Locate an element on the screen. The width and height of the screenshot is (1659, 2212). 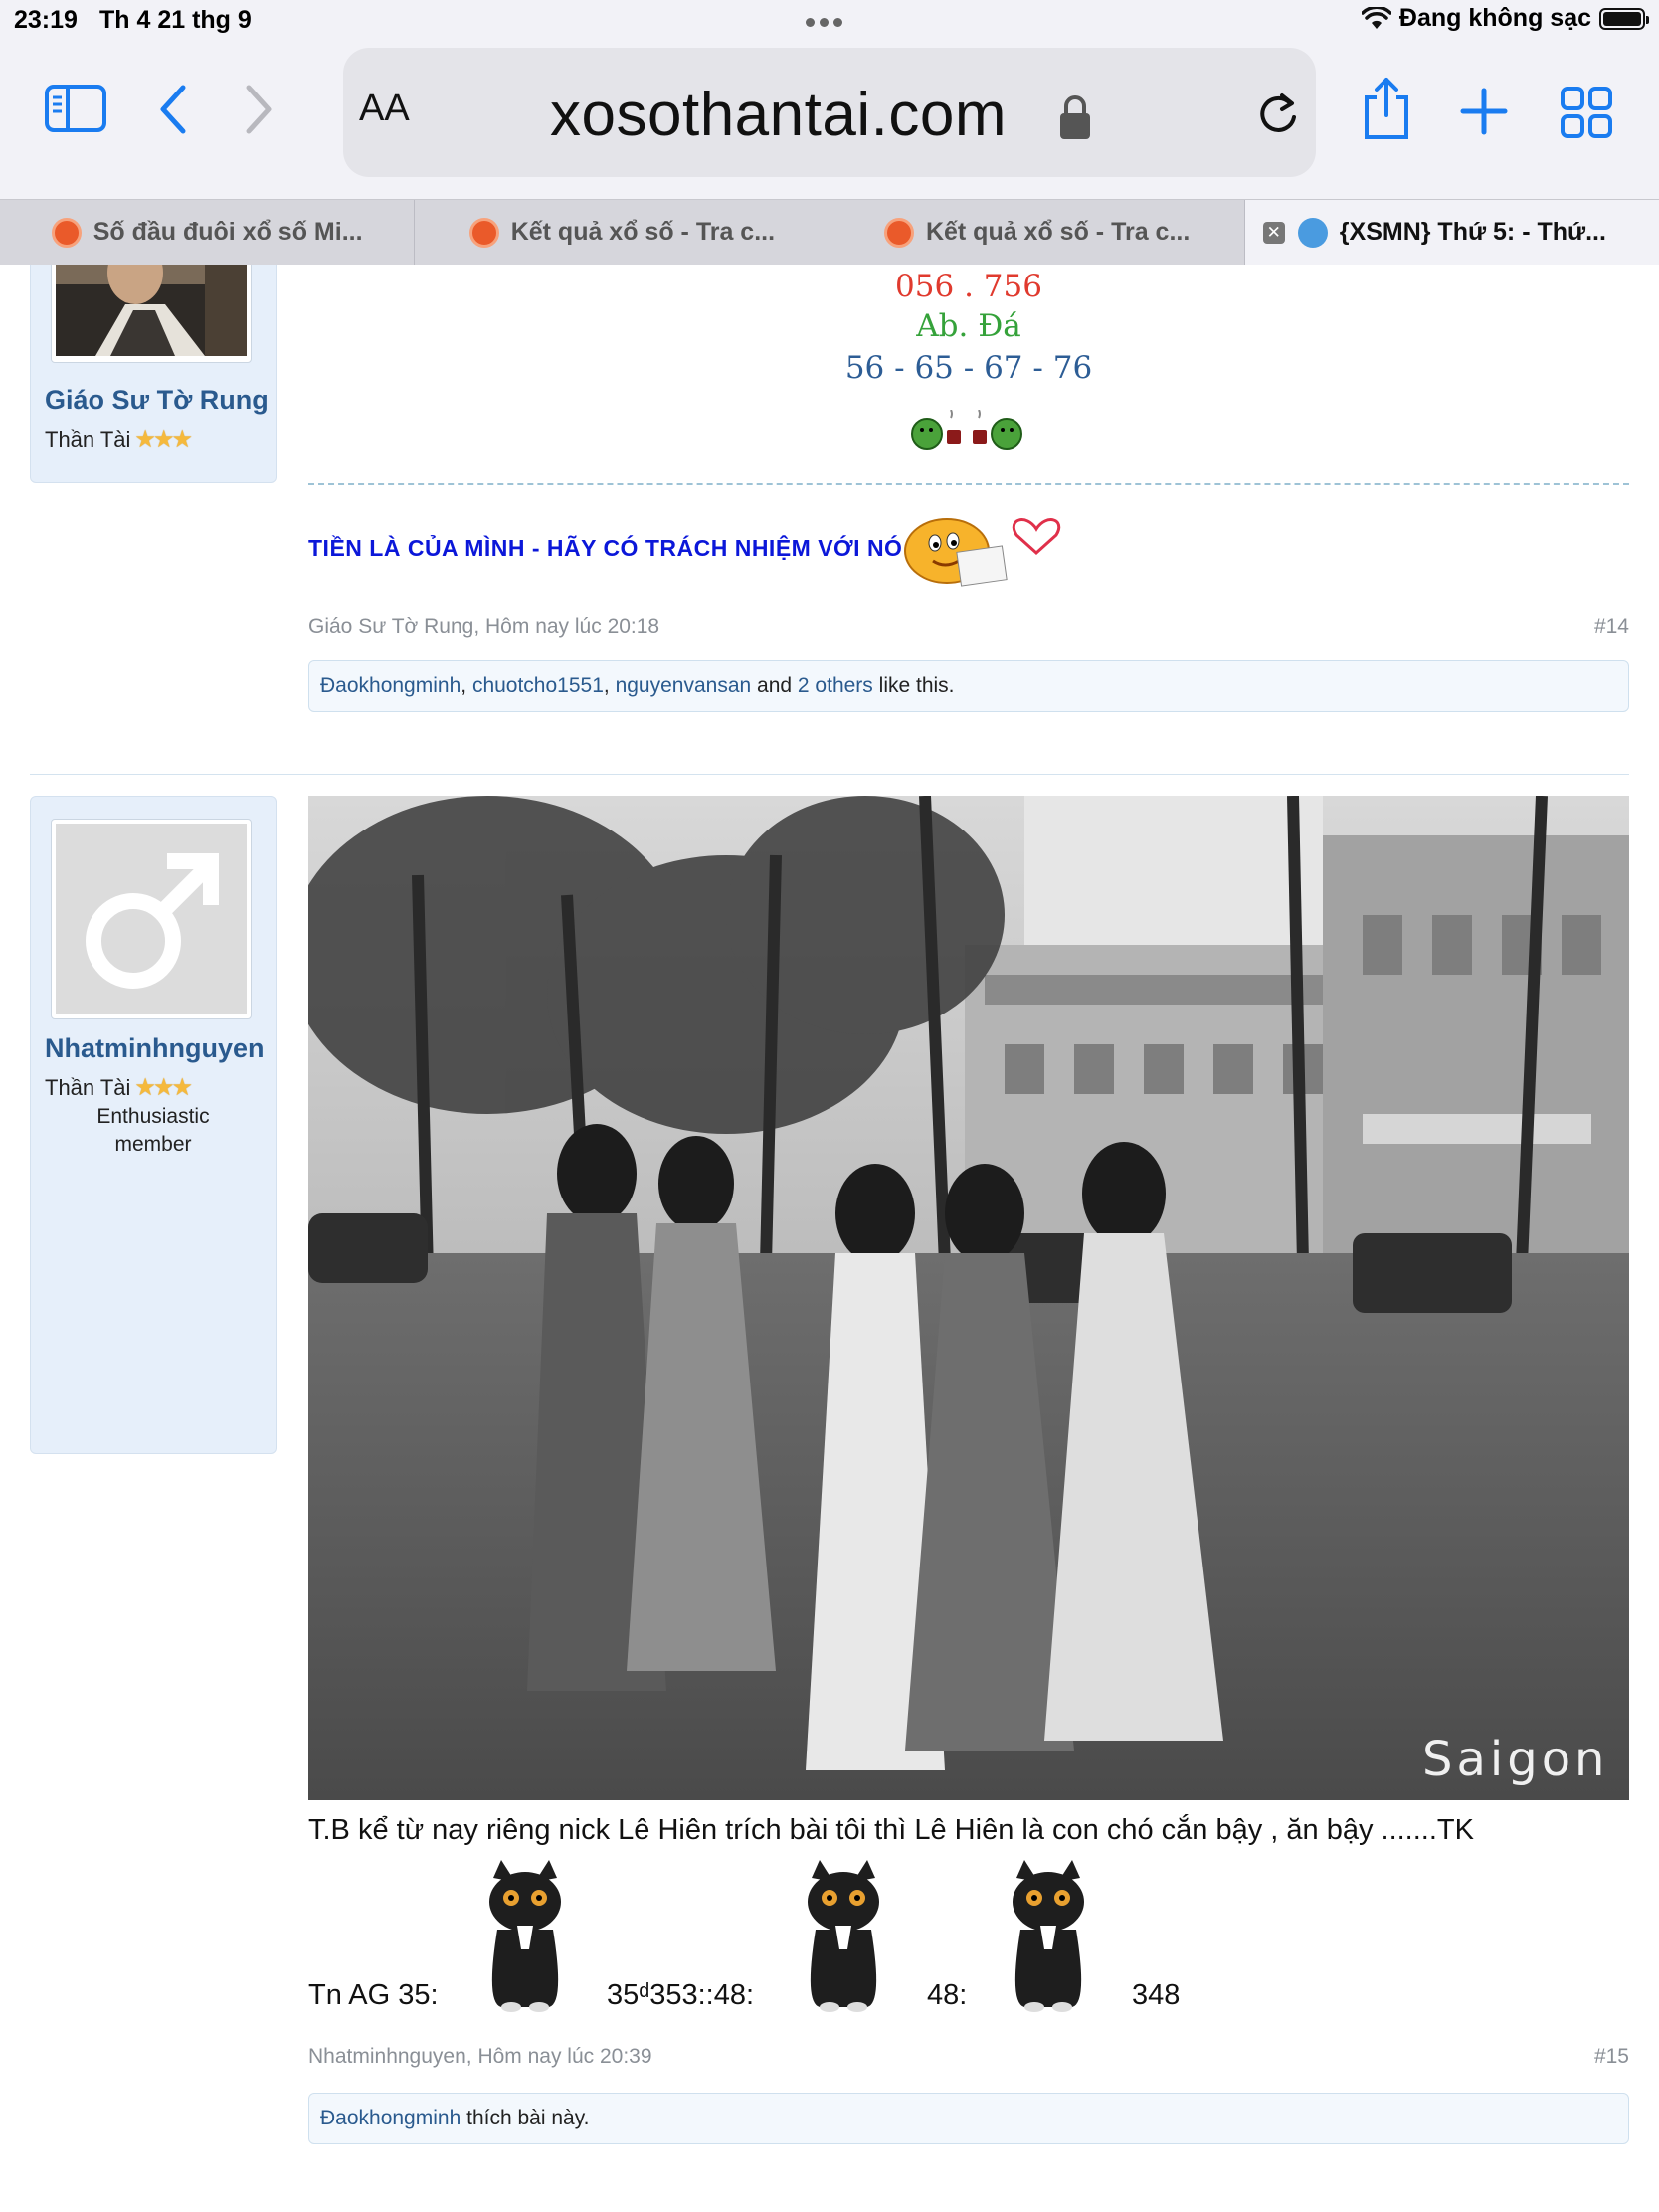
default-male-avatar-icon is located at coordinates (151, 919).